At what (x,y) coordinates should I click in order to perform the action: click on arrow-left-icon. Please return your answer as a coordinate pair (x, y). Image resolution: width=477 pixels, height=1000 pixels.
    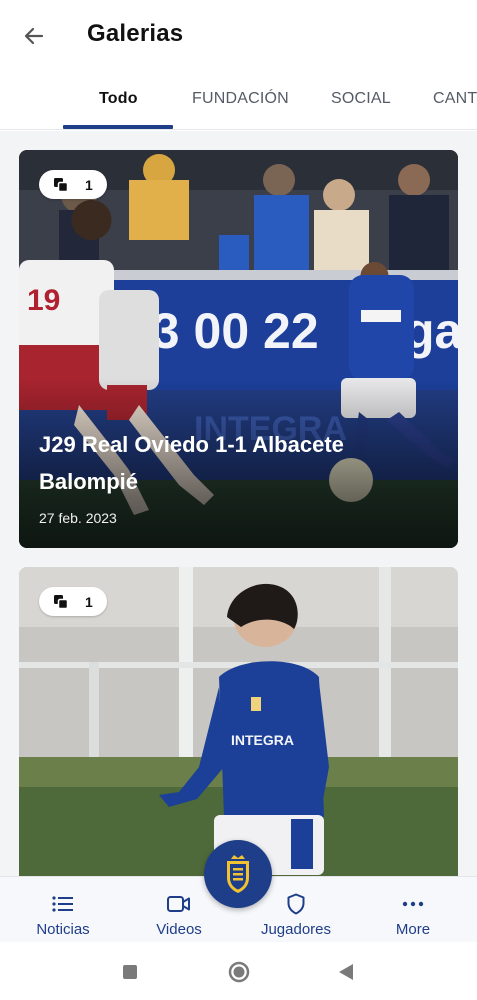
    Looking at the image, I should click on (34, 36).